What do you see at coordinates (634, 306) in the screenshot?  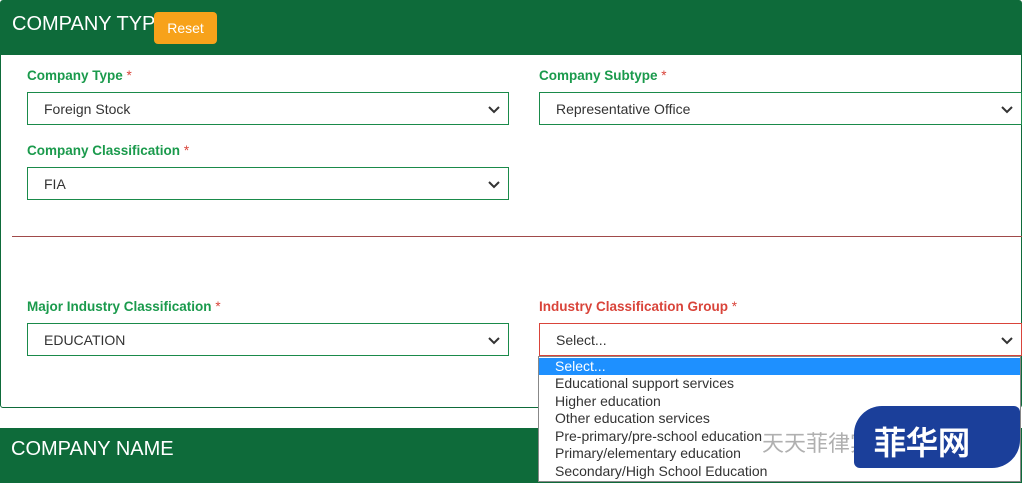 I see `industry-group-label-text: Industry Classification Group` at bounding box center [634, 306].